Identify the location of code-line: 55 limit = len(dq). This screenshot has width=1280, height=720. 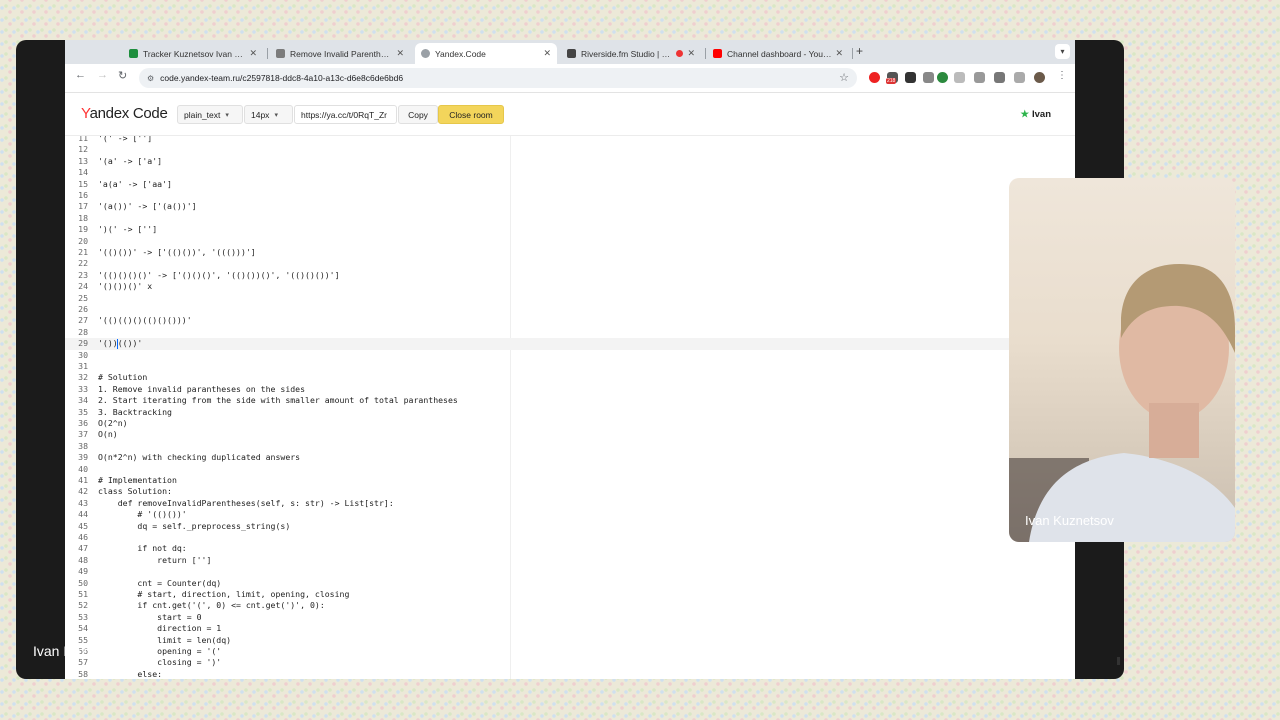
(570, 640).